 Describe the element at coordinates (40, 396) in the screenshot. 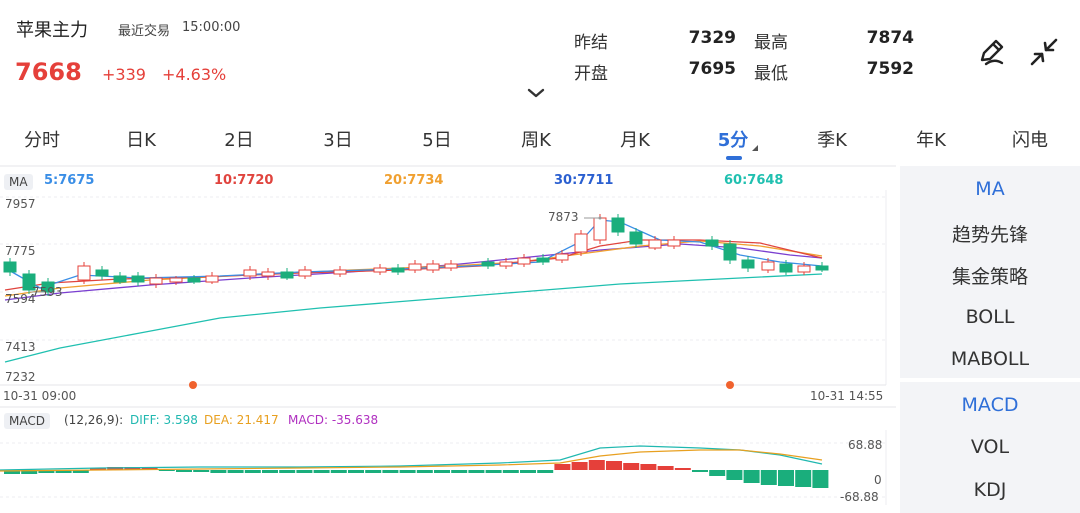

I see `start-time-label: 10-31 09:00` at that location.